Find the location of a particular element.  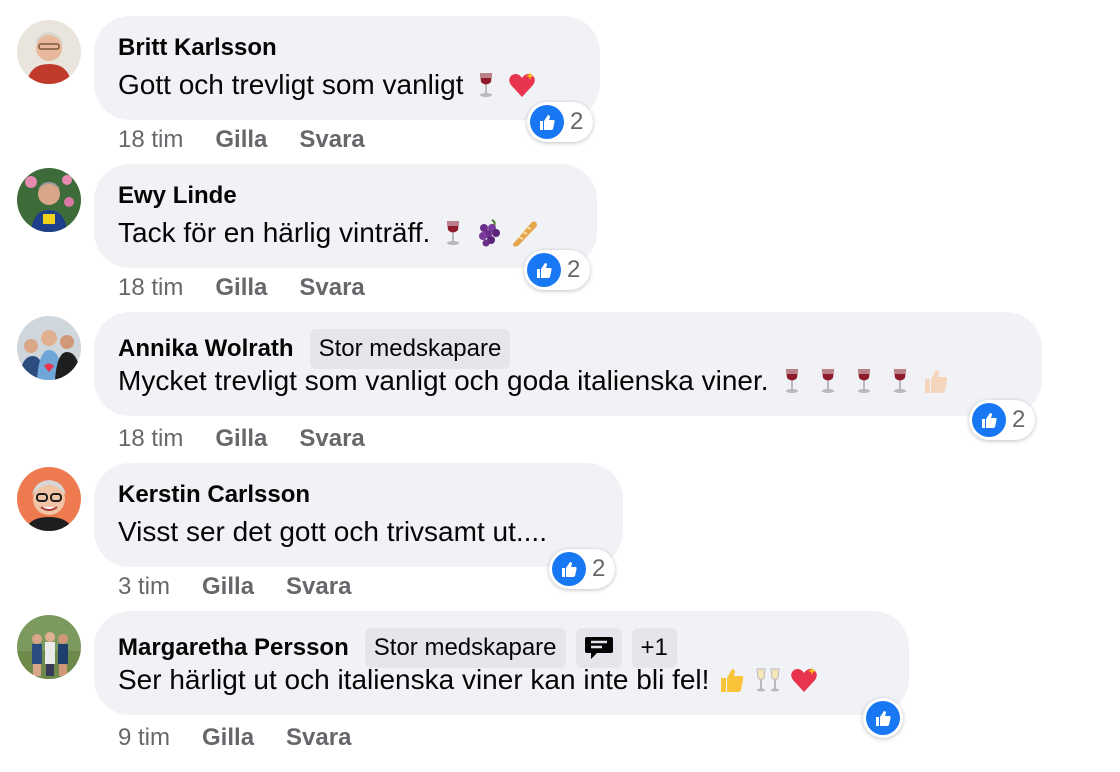

comment-text: Tack för en härlig vinträff. is located at coordinates (274, 232).